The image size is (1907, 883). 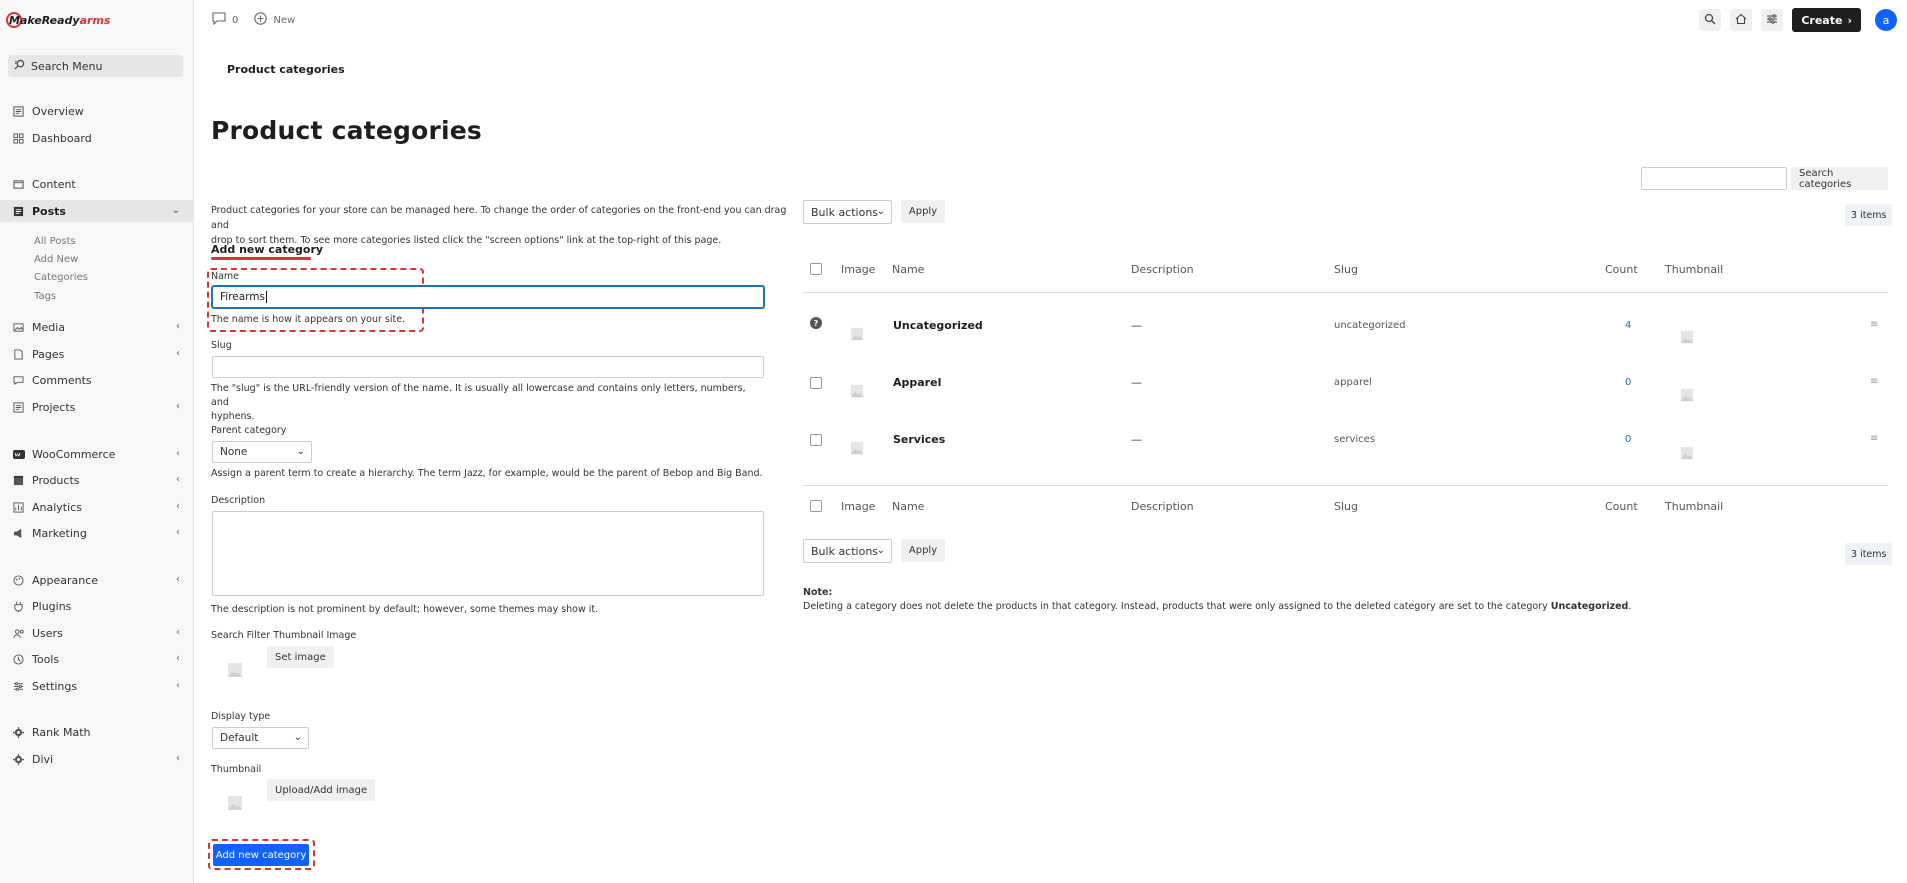 What do you see at coordinates (1687, 395) in the screenshot?
I see `thumbnail-placeholder-icon` at bounding box center [1687, 395].